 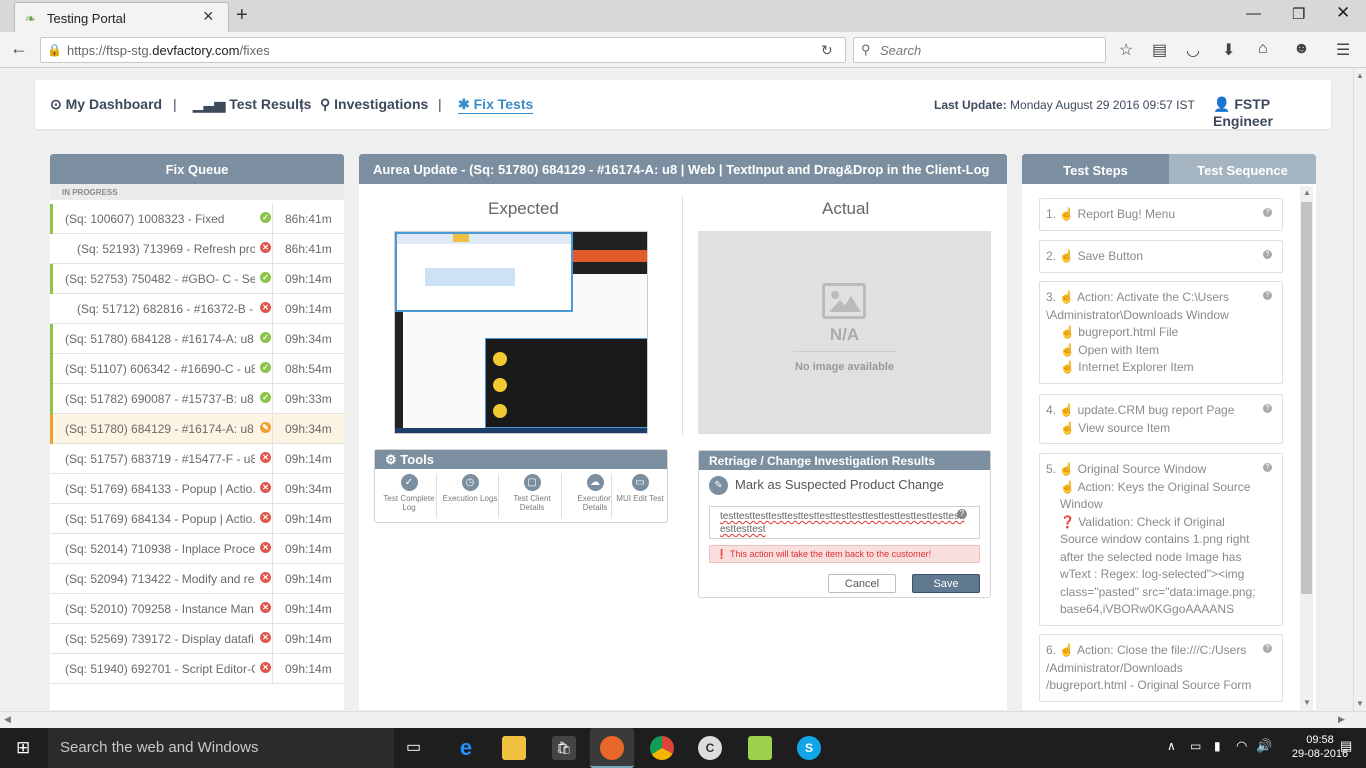 I want to click on restore-icon: ❐, so click(x=1298, y=14).